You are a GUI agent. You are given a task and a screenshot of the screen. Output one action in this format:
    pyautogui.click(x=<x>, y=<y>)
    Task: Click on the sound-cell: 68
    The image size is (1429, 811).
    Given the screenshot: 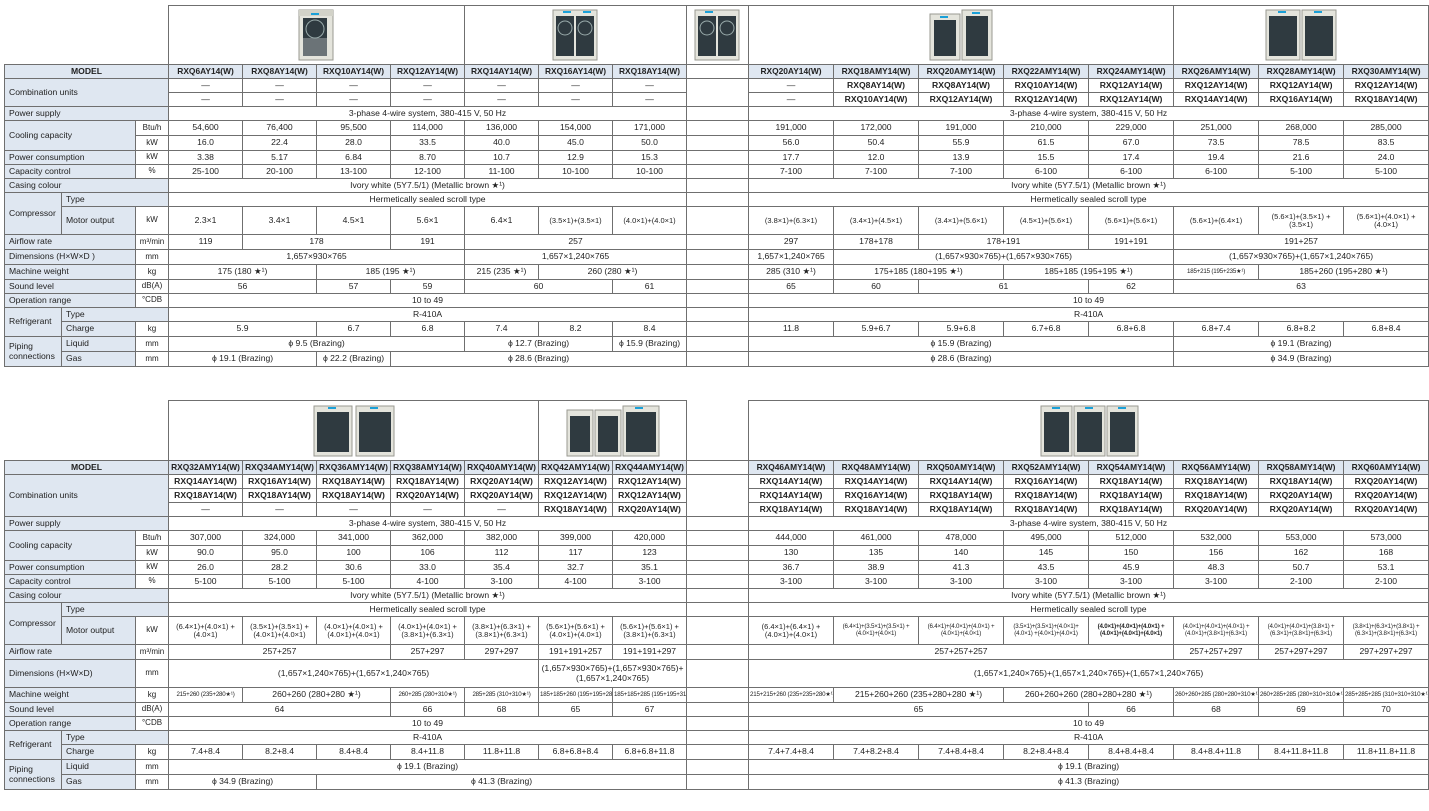 What is the action you would take?
    pyautogui.click(x=1216, y=709)
    